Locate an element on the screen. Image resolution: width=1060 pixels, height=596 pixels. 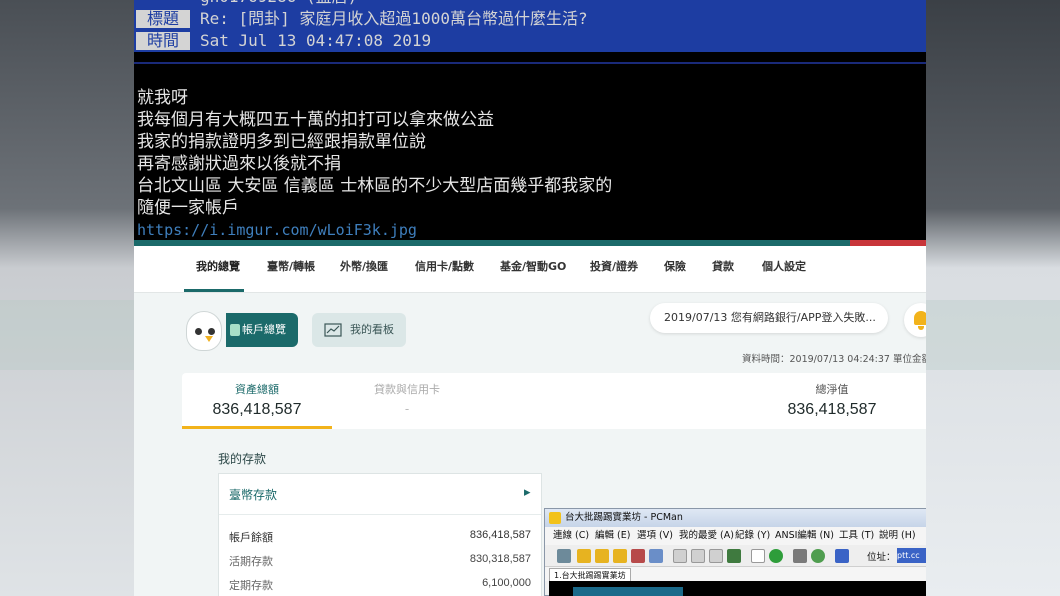
my-deposits-title: 我的存款 is located at coordinates (242, 459).